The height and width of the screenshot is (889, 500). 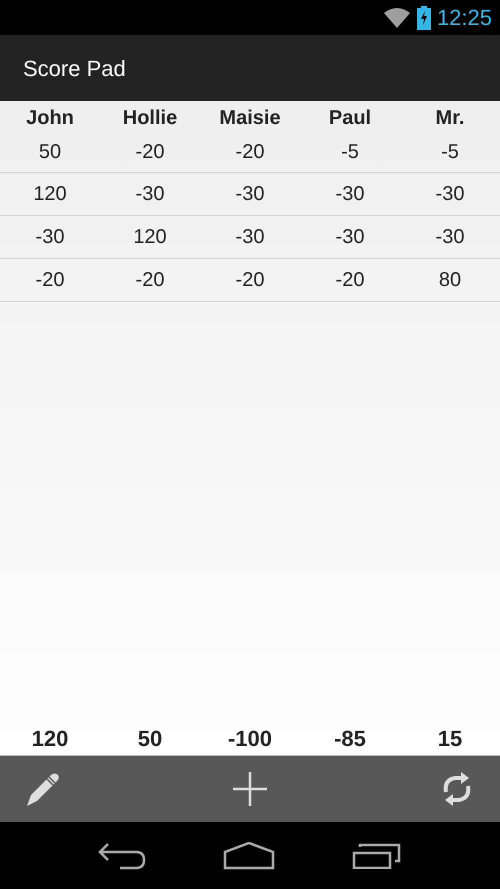 I want to click on total-score: 120, so click(x=50, y=739).